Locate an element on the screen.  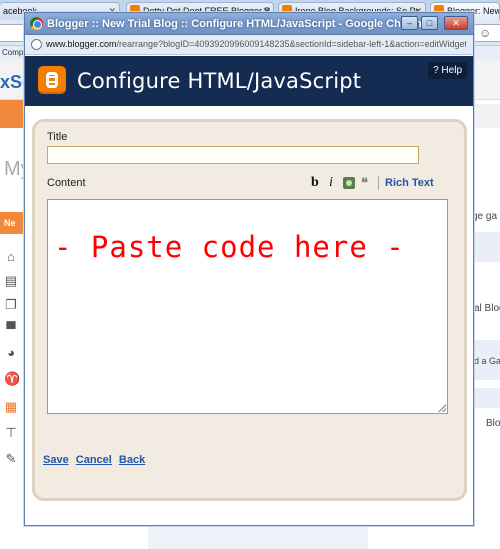
blockquote-icon: ❝ is located at coordinates (364, 183).